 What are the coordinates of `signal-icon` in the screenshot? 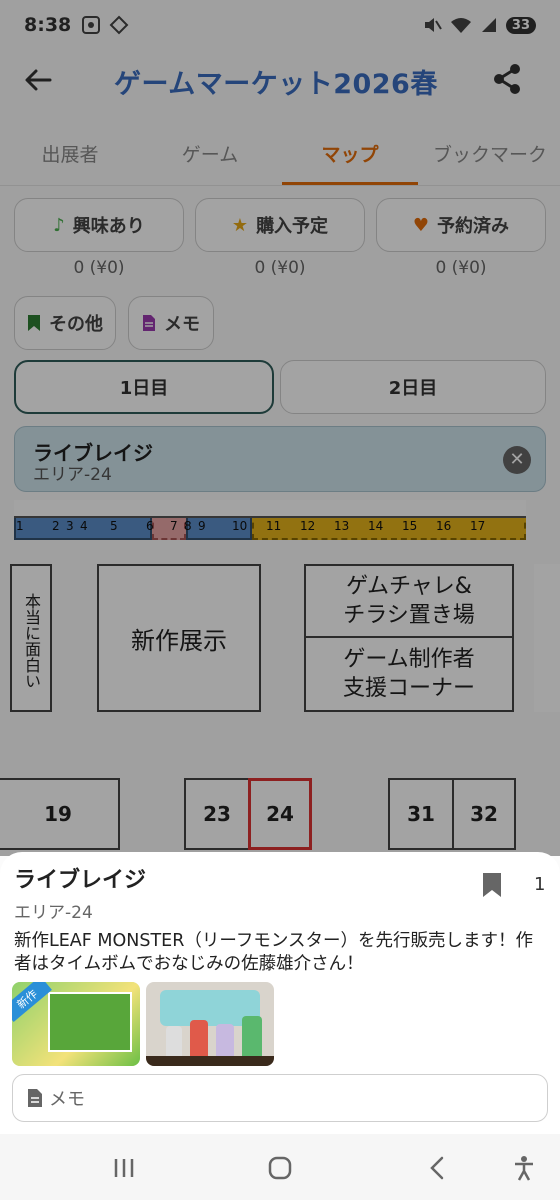 It's located at (488, 25).